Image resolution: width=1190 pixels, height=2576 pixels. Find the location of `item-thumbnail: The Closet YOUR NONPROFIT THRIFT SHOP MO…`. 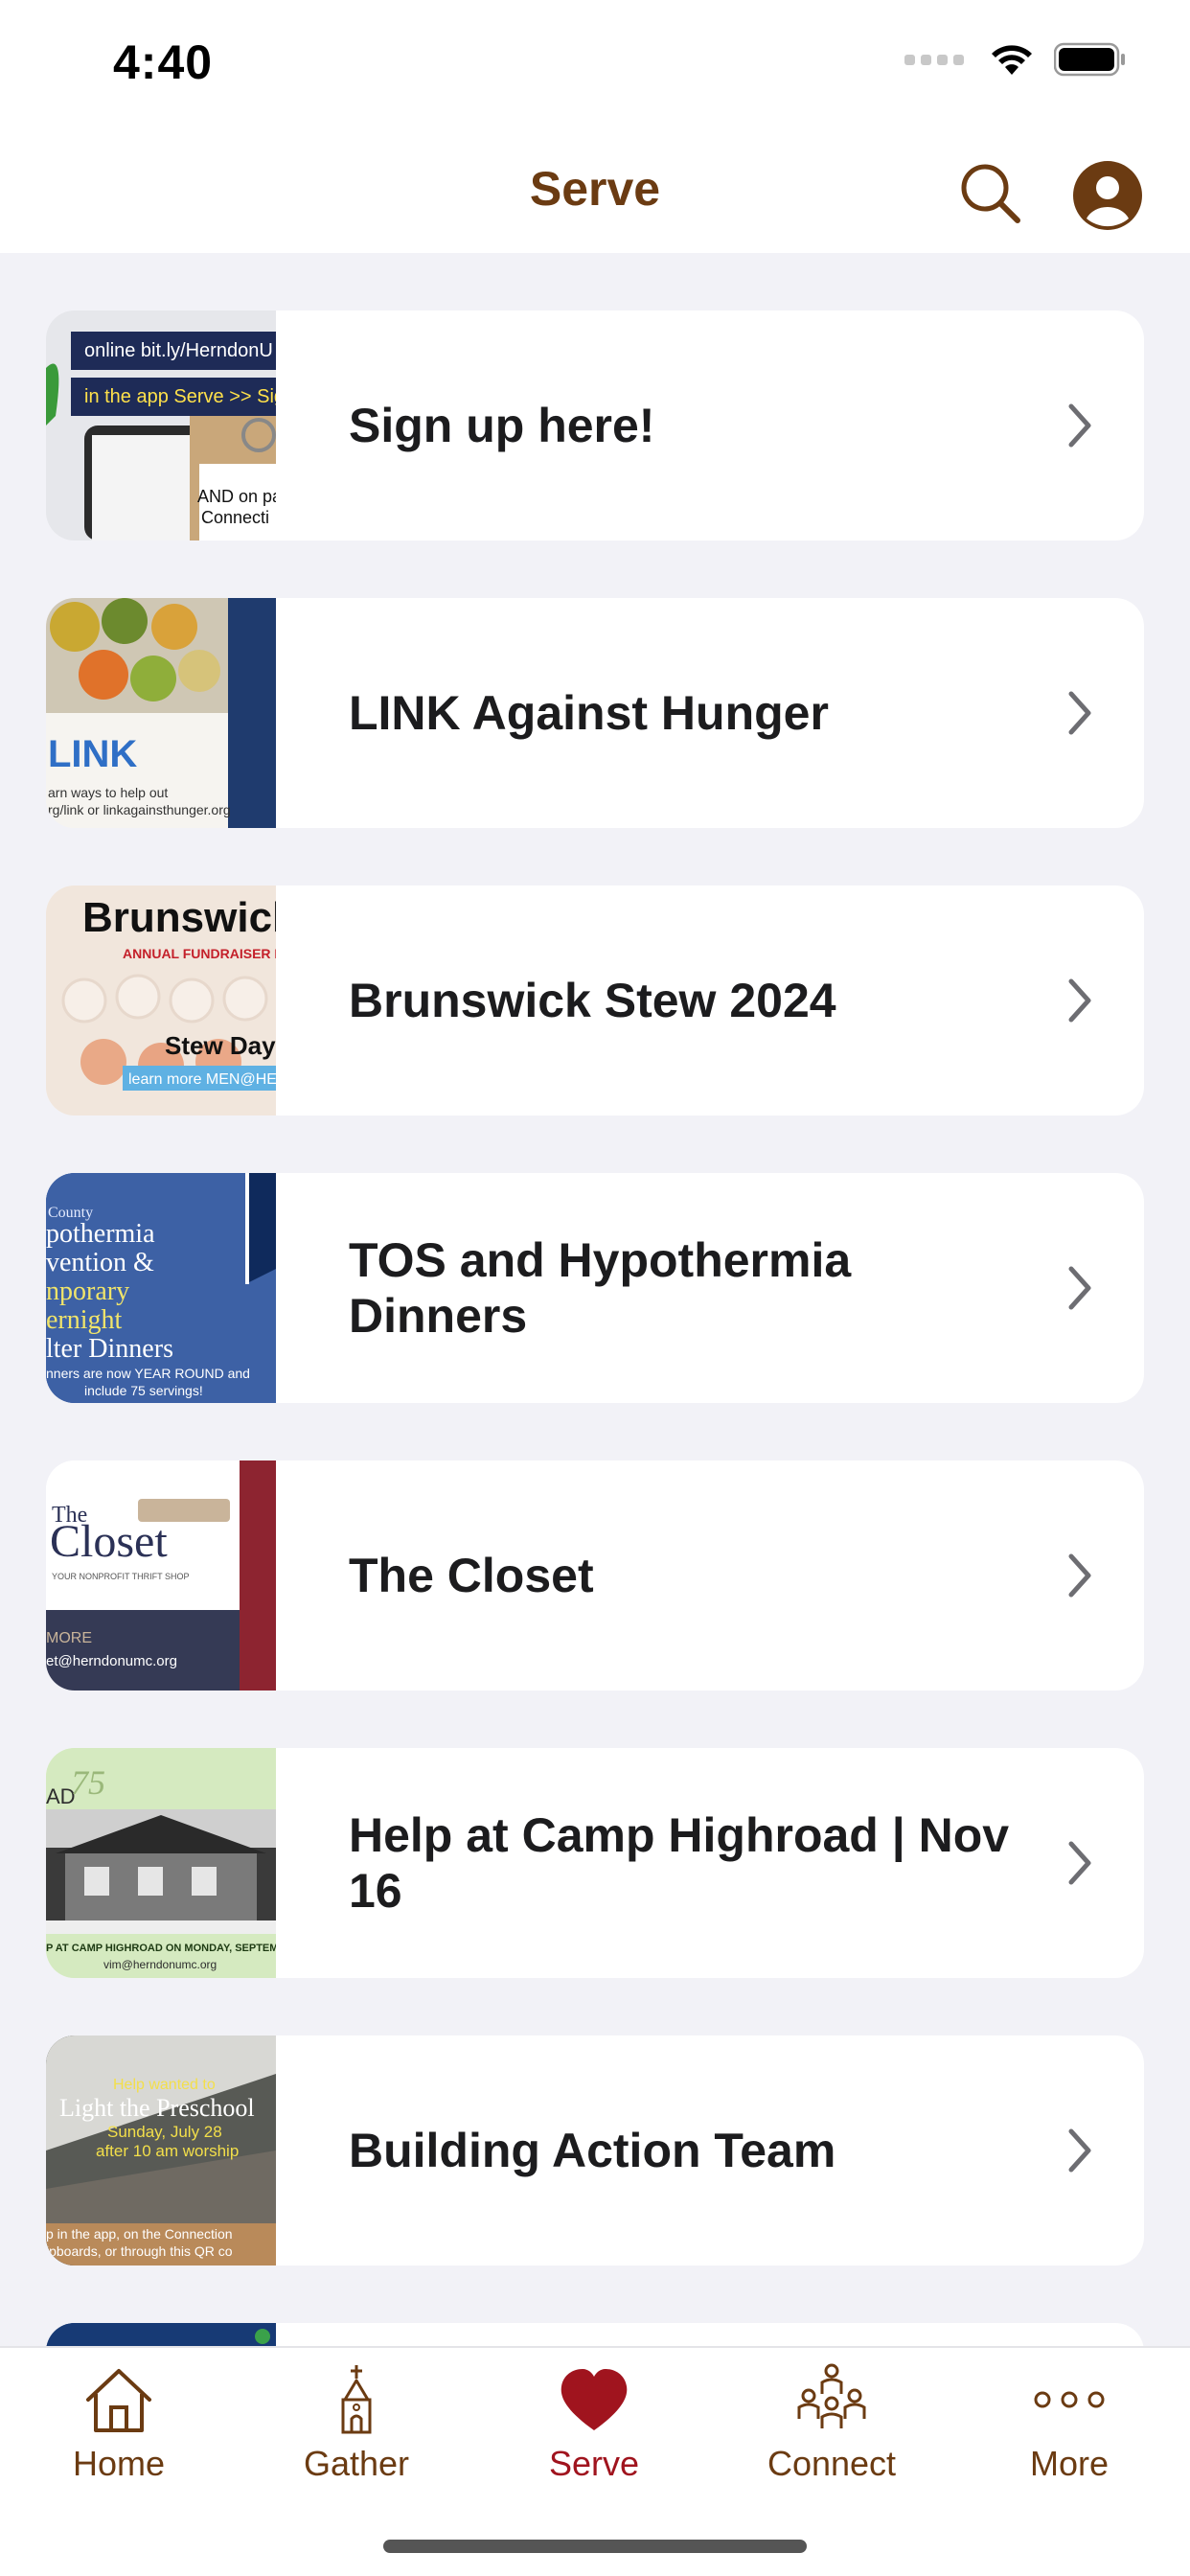

item-thumbnail: The Closet YOUR NONPROFIT THRIFT SHOP MO… is located at coordinates (161, 1575).